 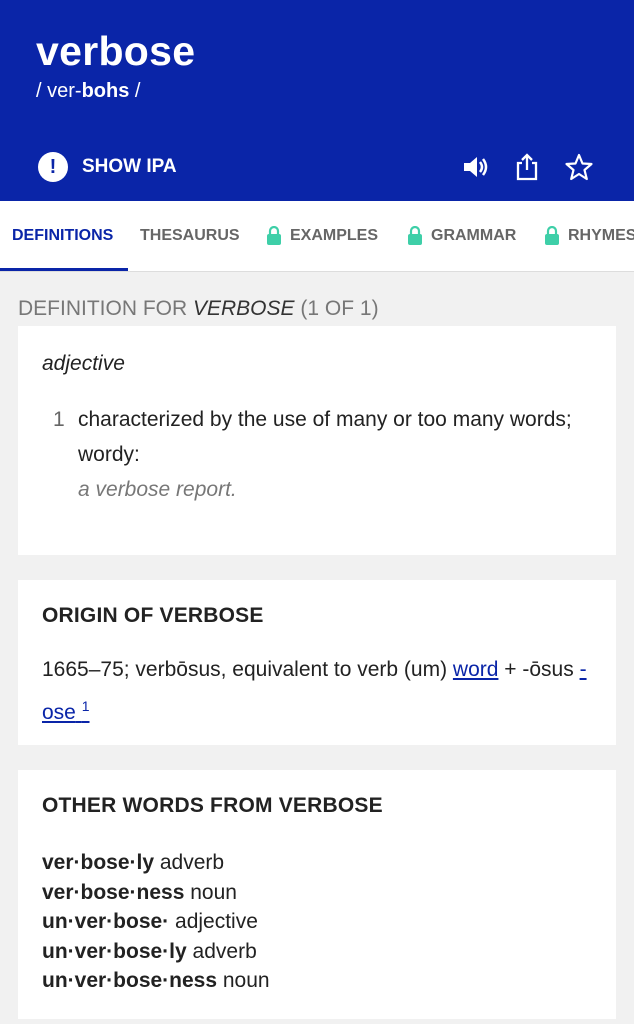 I want to click on origin-link-ose-sup: 1, so click(x=85, y=706).